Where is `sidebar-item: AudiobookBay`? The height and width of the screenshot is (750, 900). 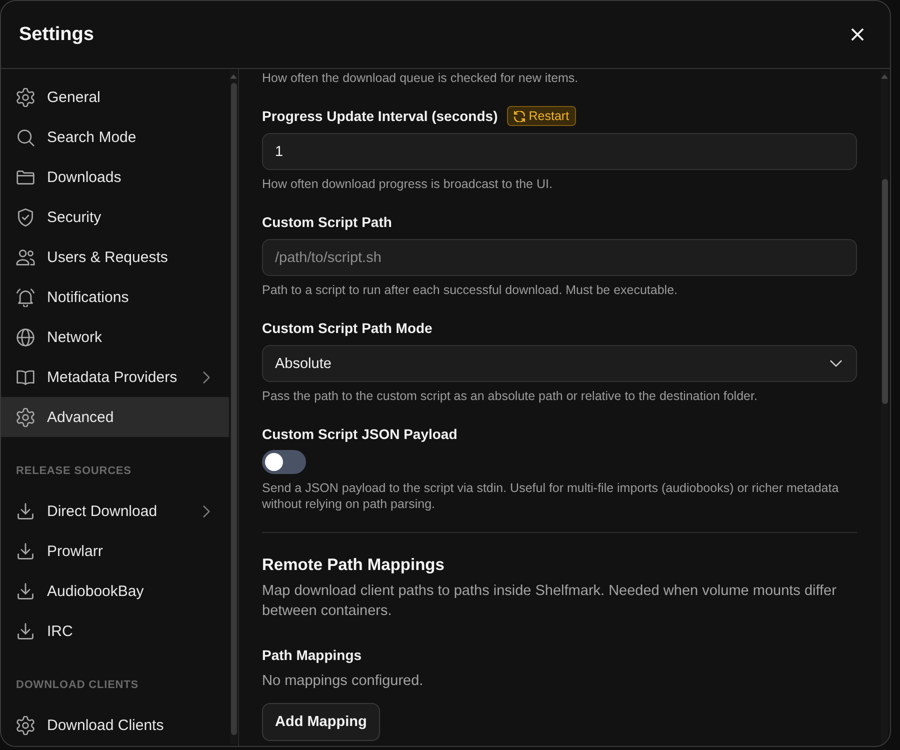
sidebar-item: AudiobookBay is located at coordinates (115, 591).